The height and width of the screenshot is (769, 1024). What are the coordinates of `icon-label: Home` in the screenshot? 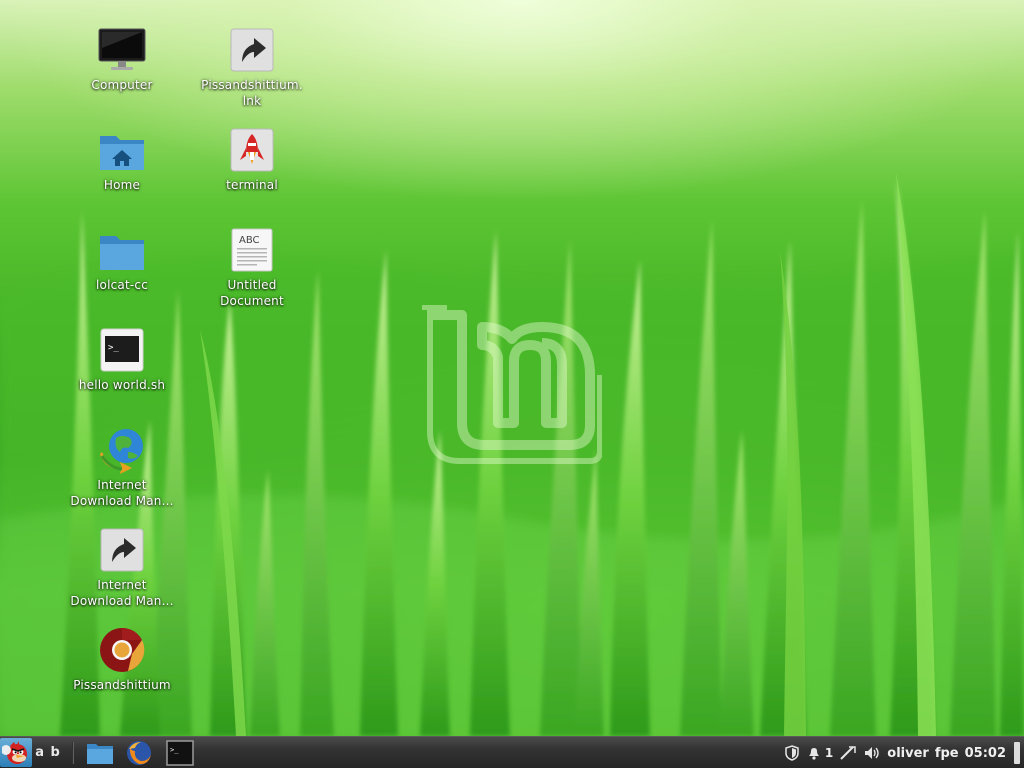 It's located at (122, 185).